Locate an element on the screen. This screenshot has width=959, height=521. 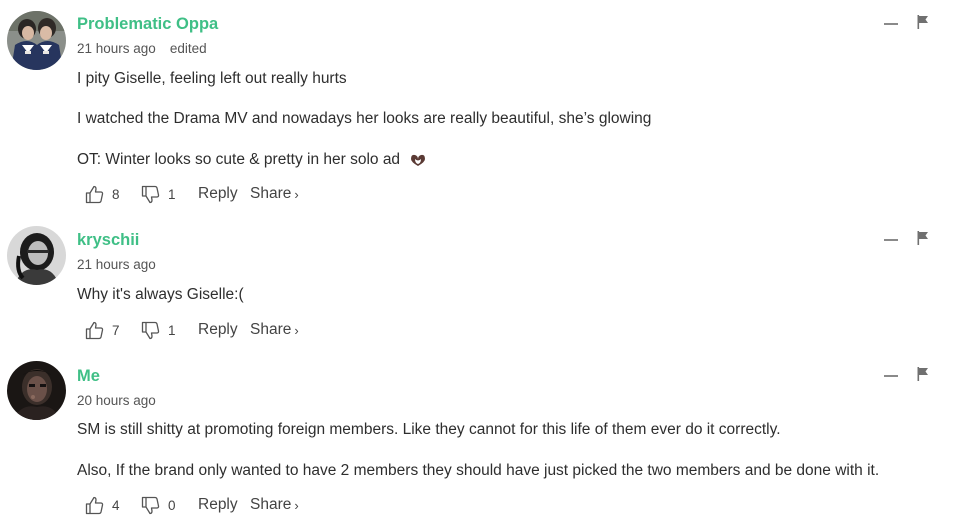
comment-meta: 20 hours ago is located at coordinates (116, 400).